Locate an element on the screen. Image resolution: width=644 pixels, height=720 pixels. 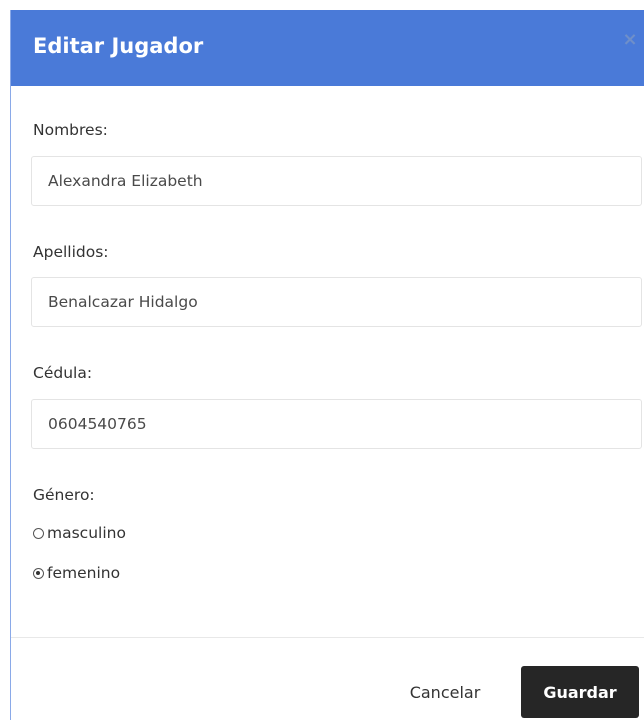
radio-option-femenino: femenino is located at coordinates (76, 573).